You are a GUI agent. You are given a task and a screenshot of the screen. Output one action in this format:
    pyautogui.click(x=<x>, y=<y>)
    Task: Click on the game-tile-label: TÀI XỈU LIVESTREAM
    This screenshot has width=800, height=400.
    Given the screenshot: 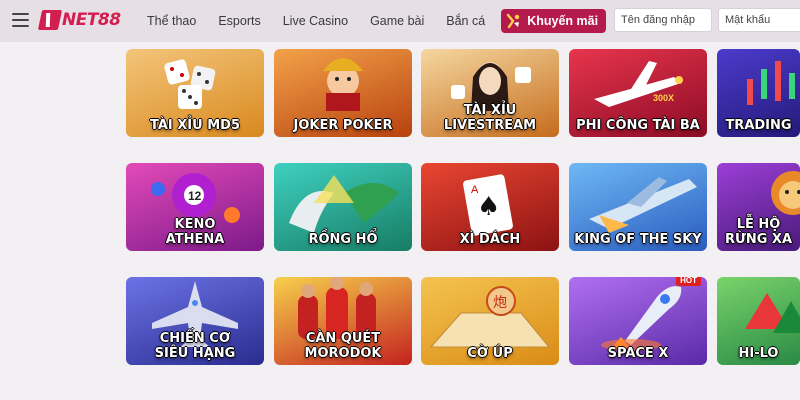 What is the action you would take?
    pyautogui.click(x=490, y=118)
    